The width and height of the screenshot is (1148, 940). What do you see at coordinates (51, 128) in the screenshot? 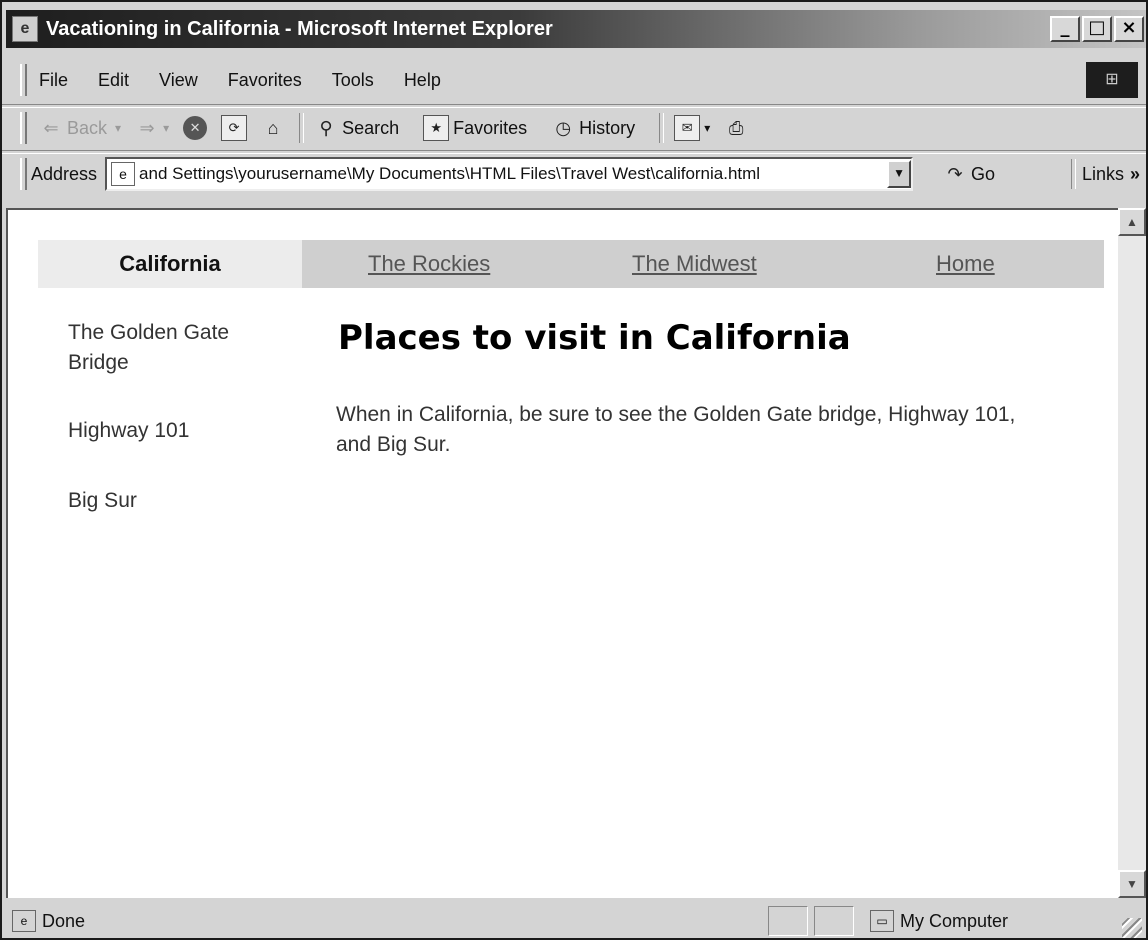
I see `back-arrow-icon: ⇐` at bounding box center [51, 128].